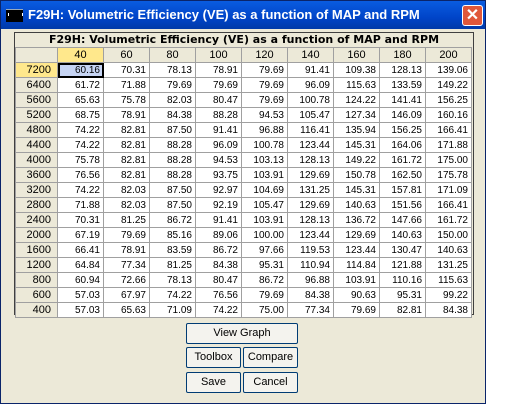 Image resolution: width=512 pixels, height=404 pixels. What do you see at coordinates (36, 145) in the screenshot?
I see `row-header: 4400` at bounding box center [36, 145].